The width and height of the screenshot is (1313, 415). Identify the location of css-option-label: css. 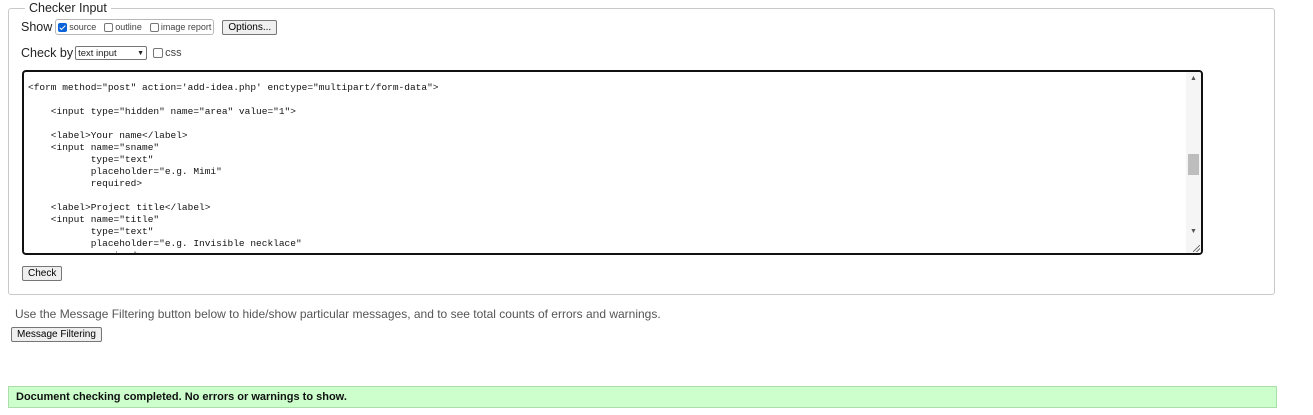
(173, 53).